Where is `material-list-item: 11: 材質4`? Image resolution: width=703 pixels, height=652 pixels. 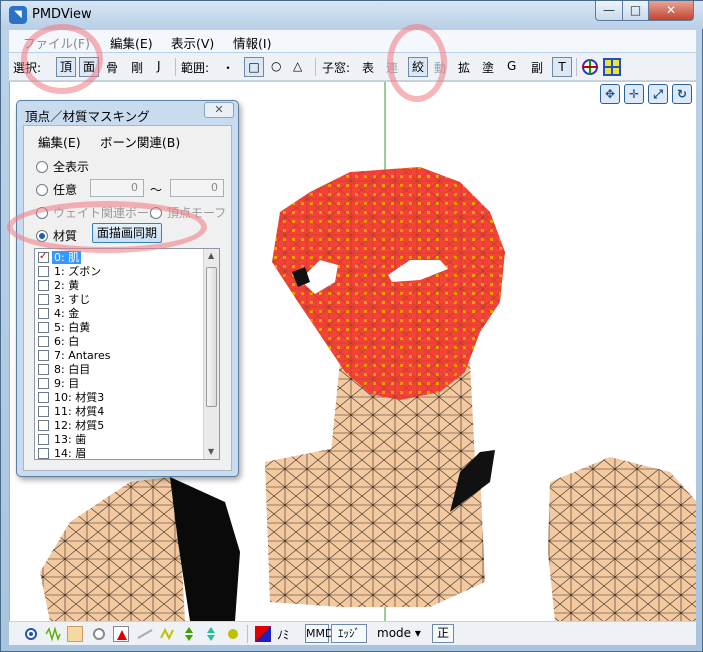
material-list-item: 11: 材質4 is located at coordinates (119, 412).